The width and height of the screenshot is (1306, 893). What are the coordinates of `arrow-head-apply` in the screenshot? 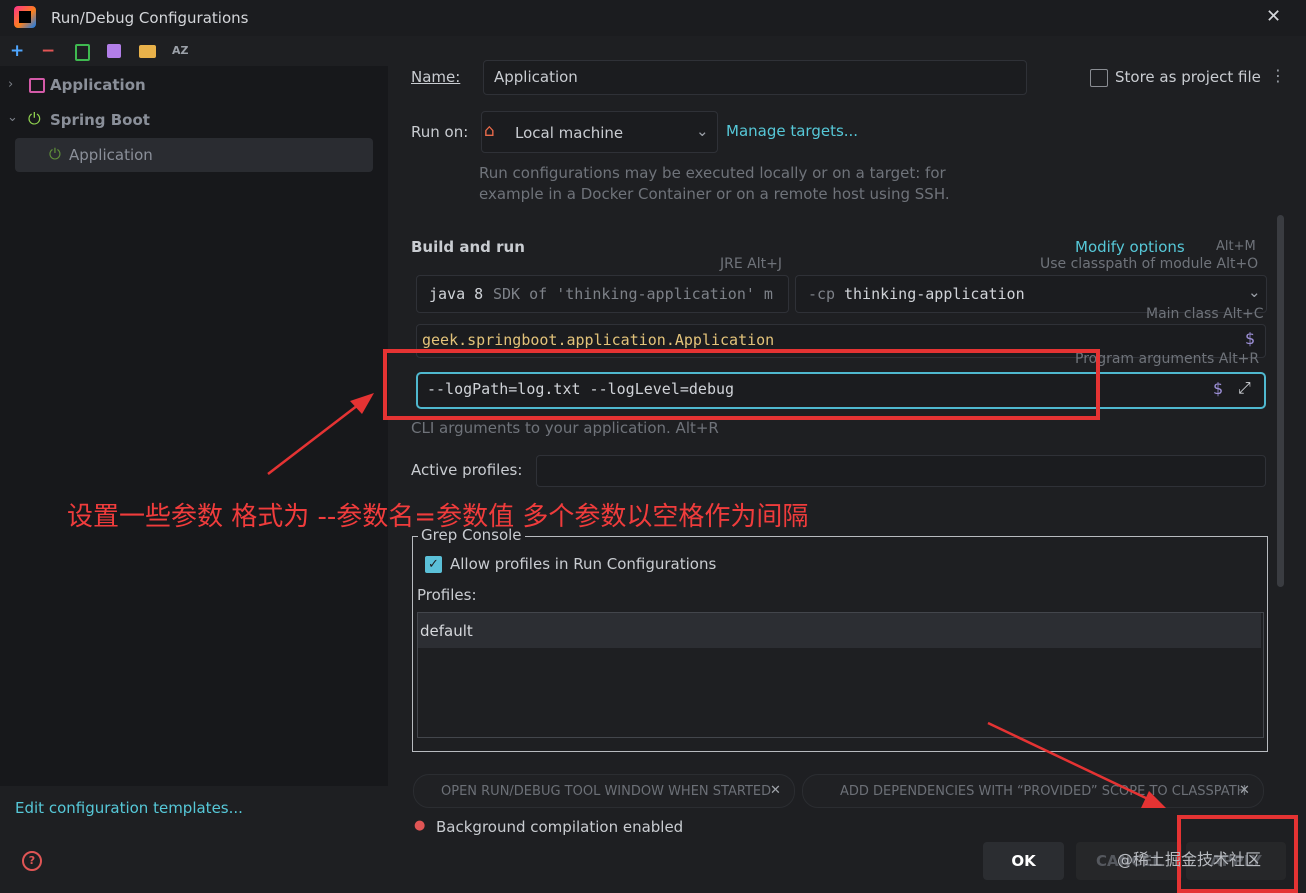 It's located at (1153, 799).